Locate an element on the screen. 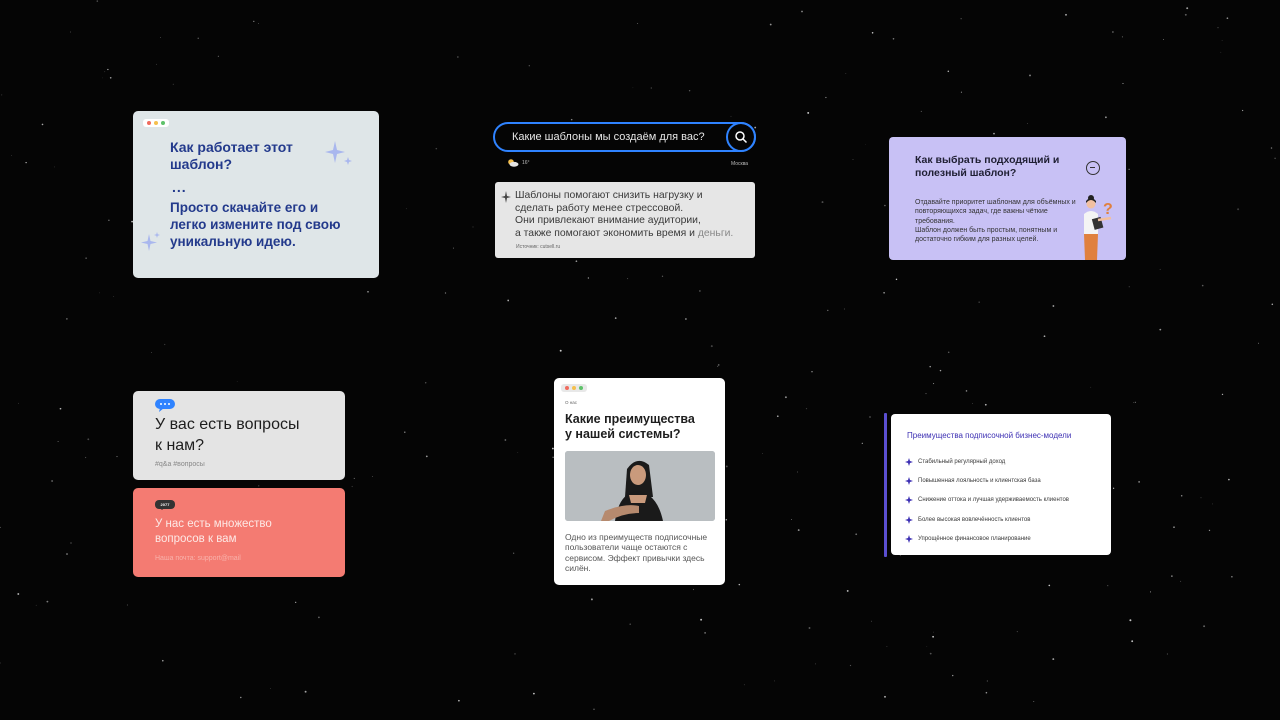 The image size is (1280, 720). window-dots is located at coordinates (574, 388).